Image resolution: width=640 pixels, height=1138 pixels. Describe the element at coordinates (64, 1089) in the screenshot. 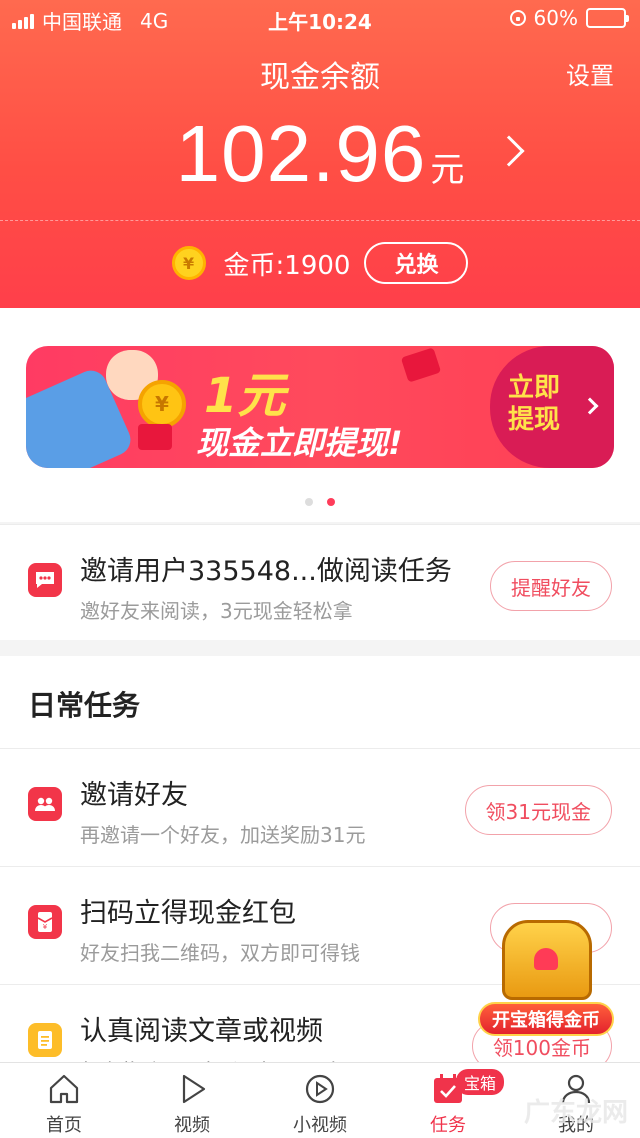

I see `home-icon` at that location.